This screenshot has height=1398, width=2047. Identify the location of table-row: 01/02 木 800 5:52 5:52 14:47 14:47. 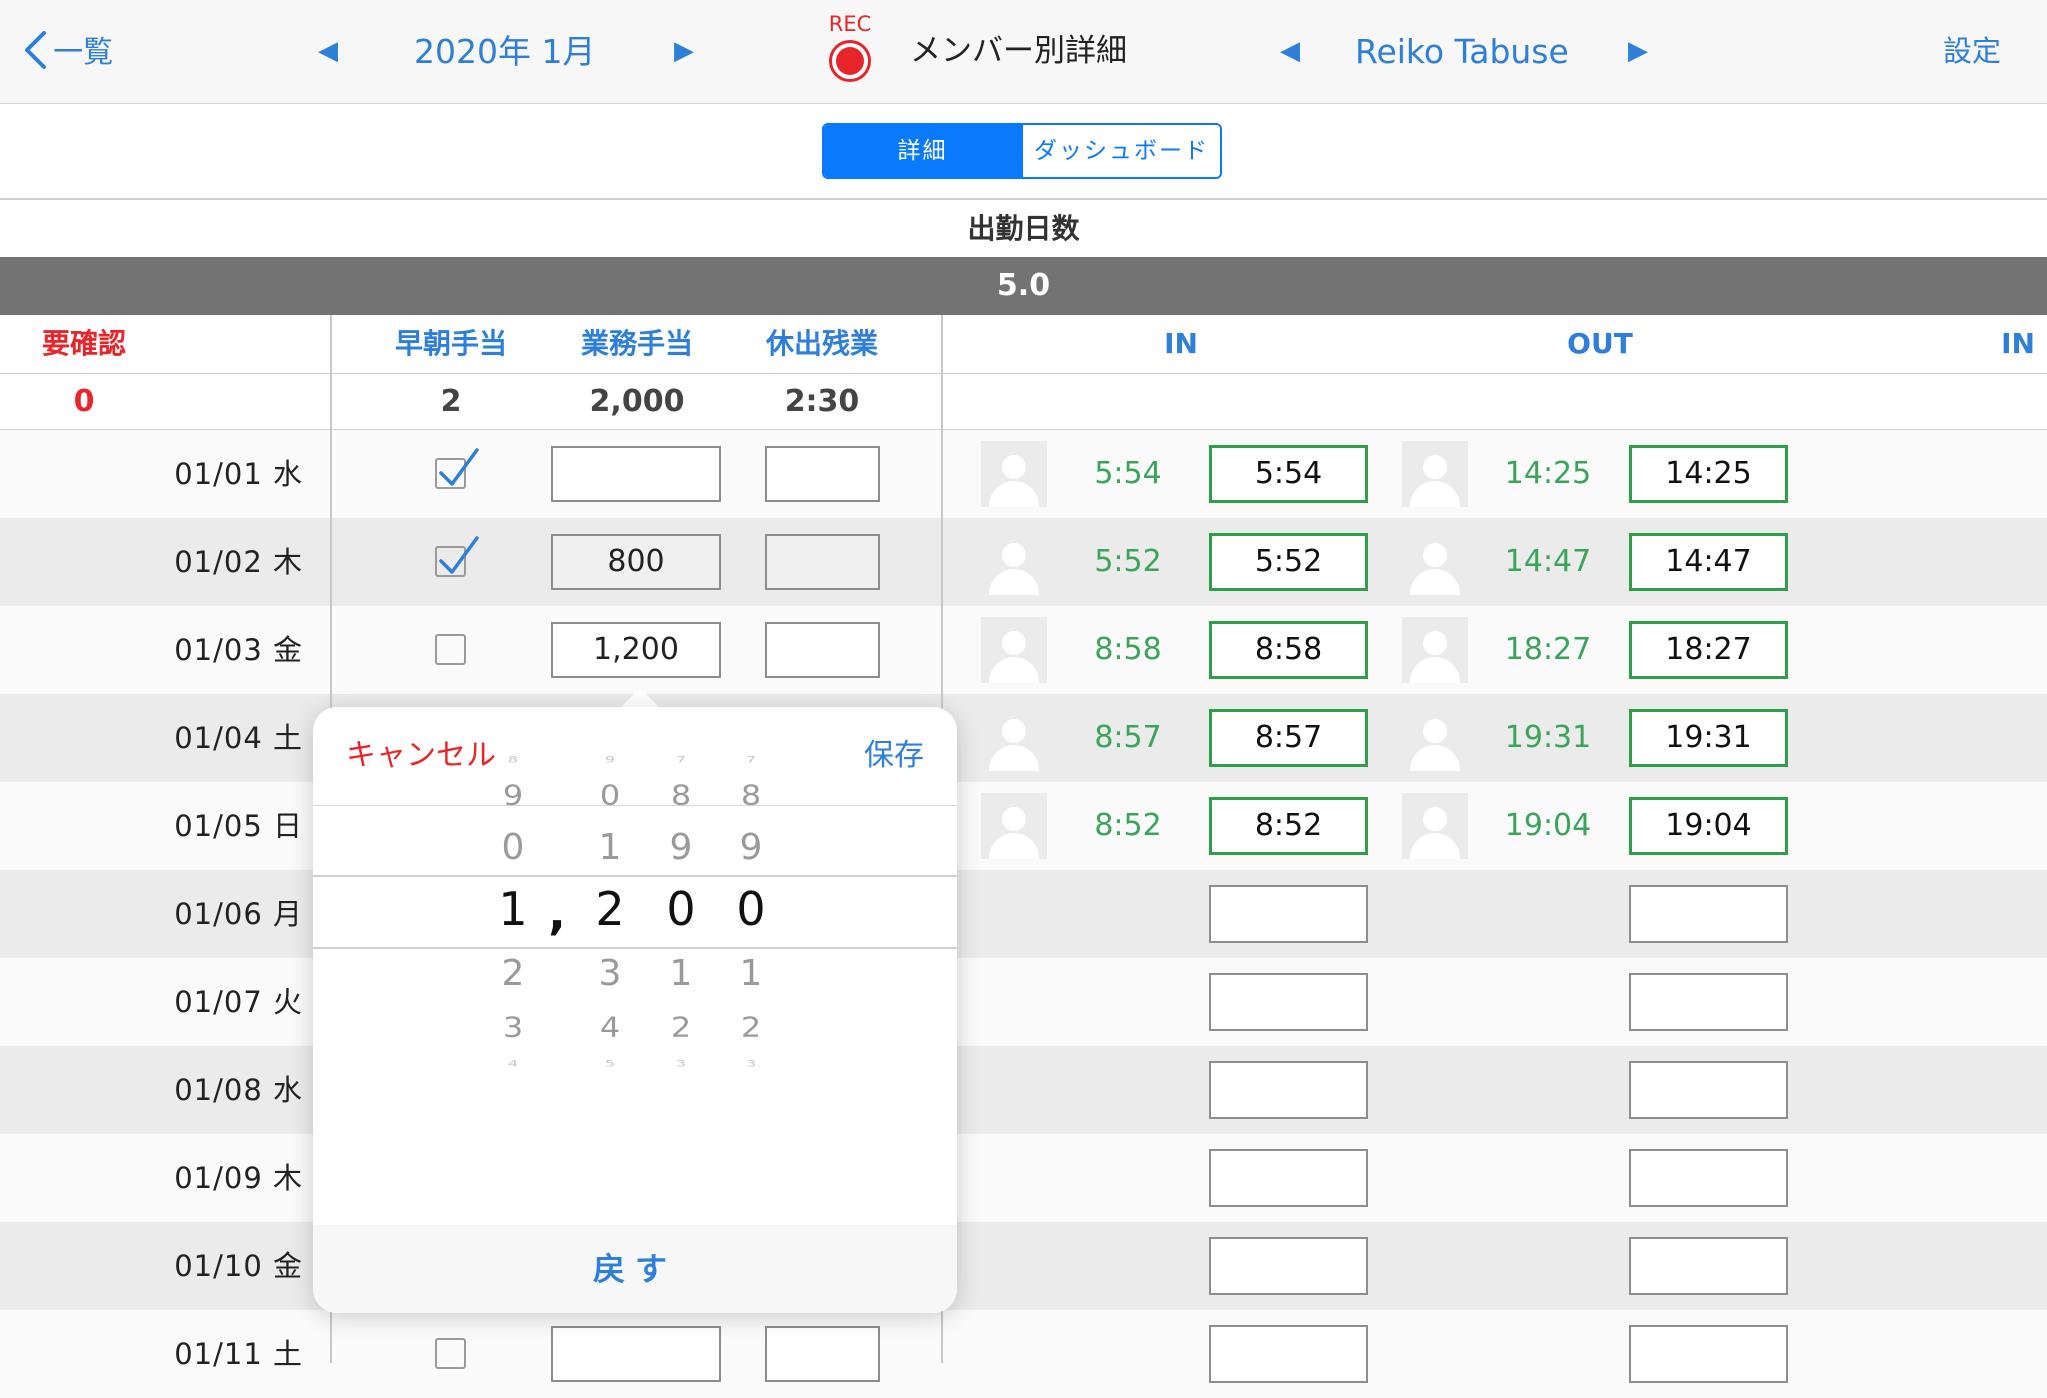
(1023, 562).